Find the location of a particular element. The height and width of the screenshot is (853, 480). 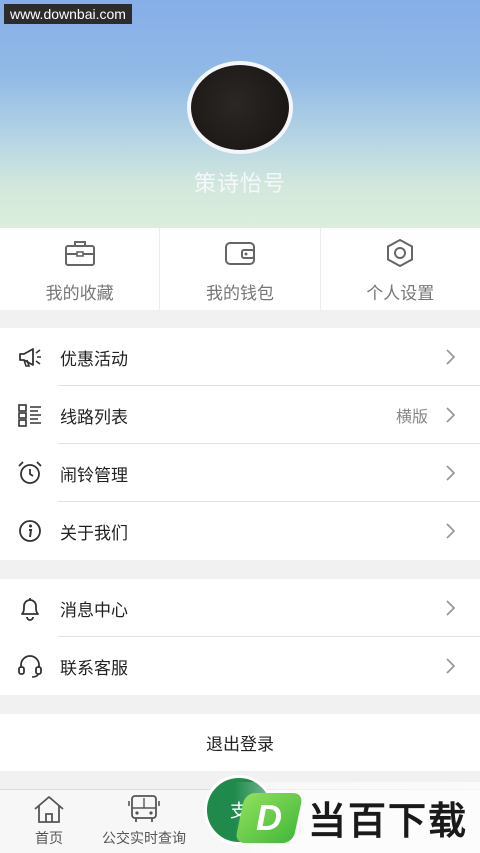

bus-icon is located at coordinates (144, 808).